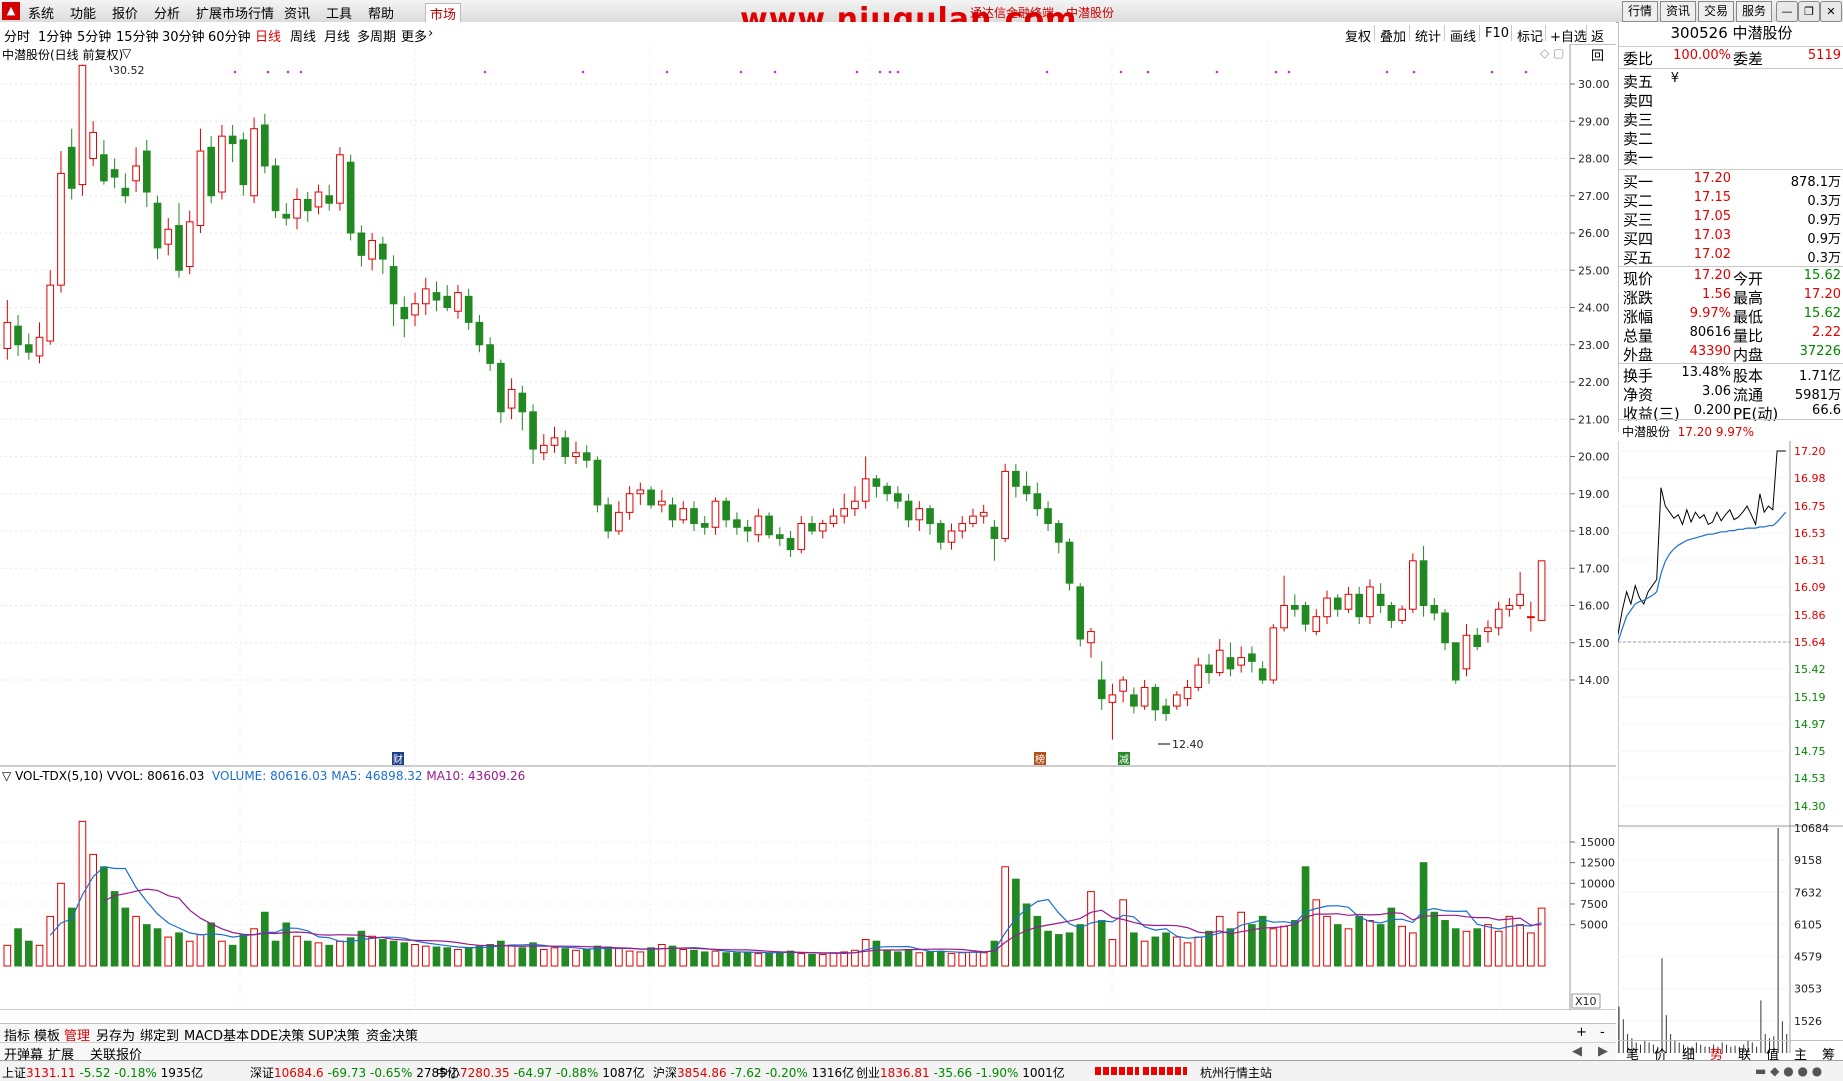 The width and height of the screenshot is (1843, 1081). What do you see at coordinates (1358, 35) in the screenshot?
I see `tool-adjust: 复权` at bounding box center [1358, 35].